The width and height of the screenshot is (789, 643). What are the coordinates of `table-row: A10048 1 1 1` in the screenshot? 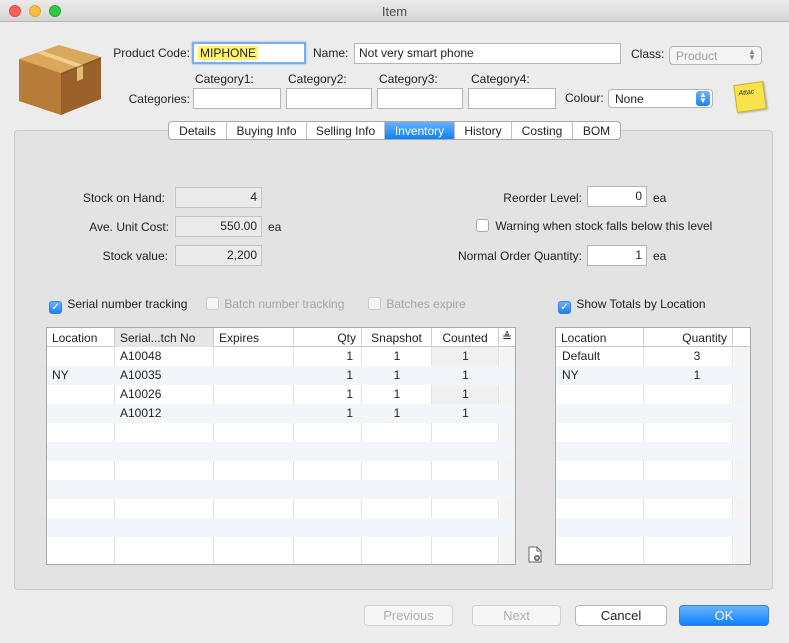 It's located at (281, 356).